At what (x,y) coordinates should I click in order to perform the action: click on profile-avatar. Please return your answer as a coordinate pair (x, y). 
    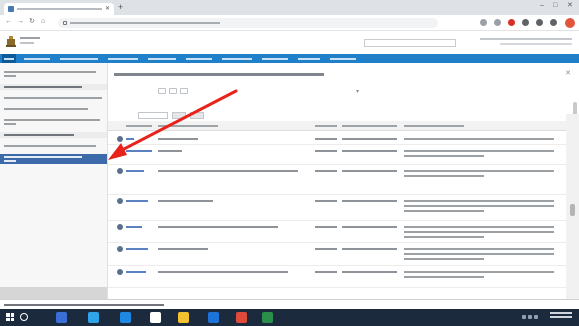
    Looking at the image, I should click on (570, 23).